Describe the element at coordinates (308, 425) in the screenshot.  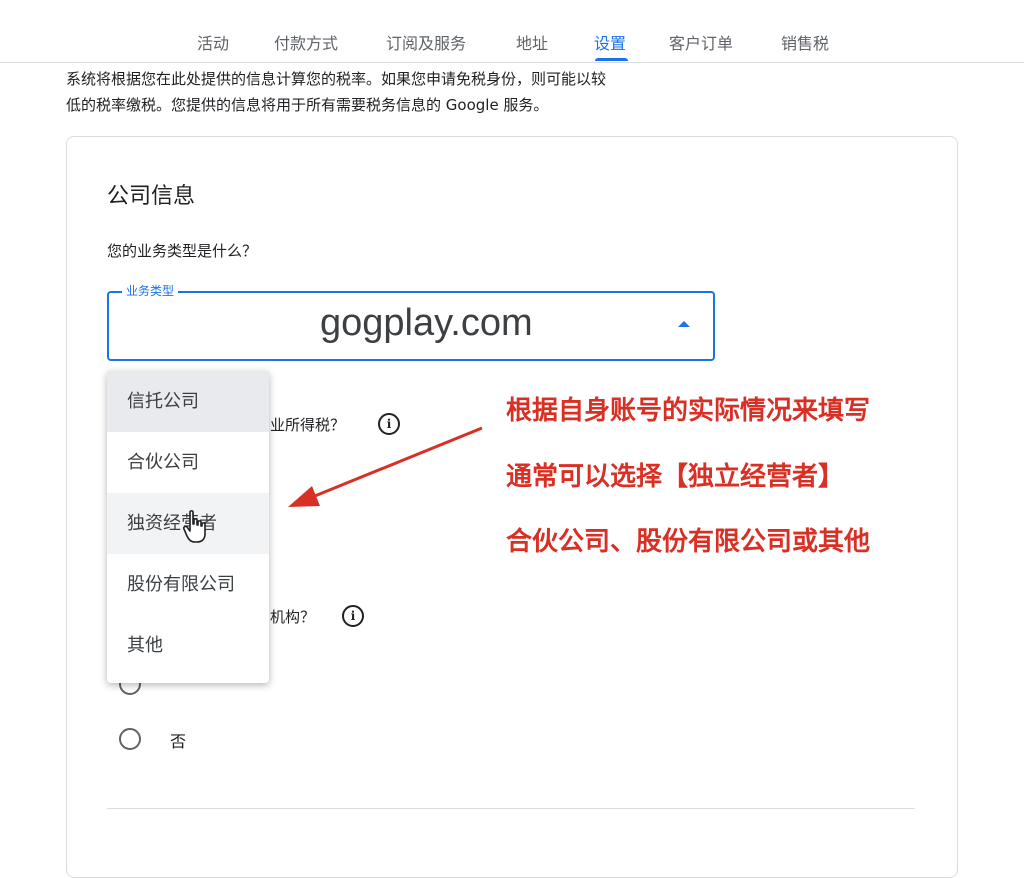
I see `tax-question: 业所得税？` at that location.